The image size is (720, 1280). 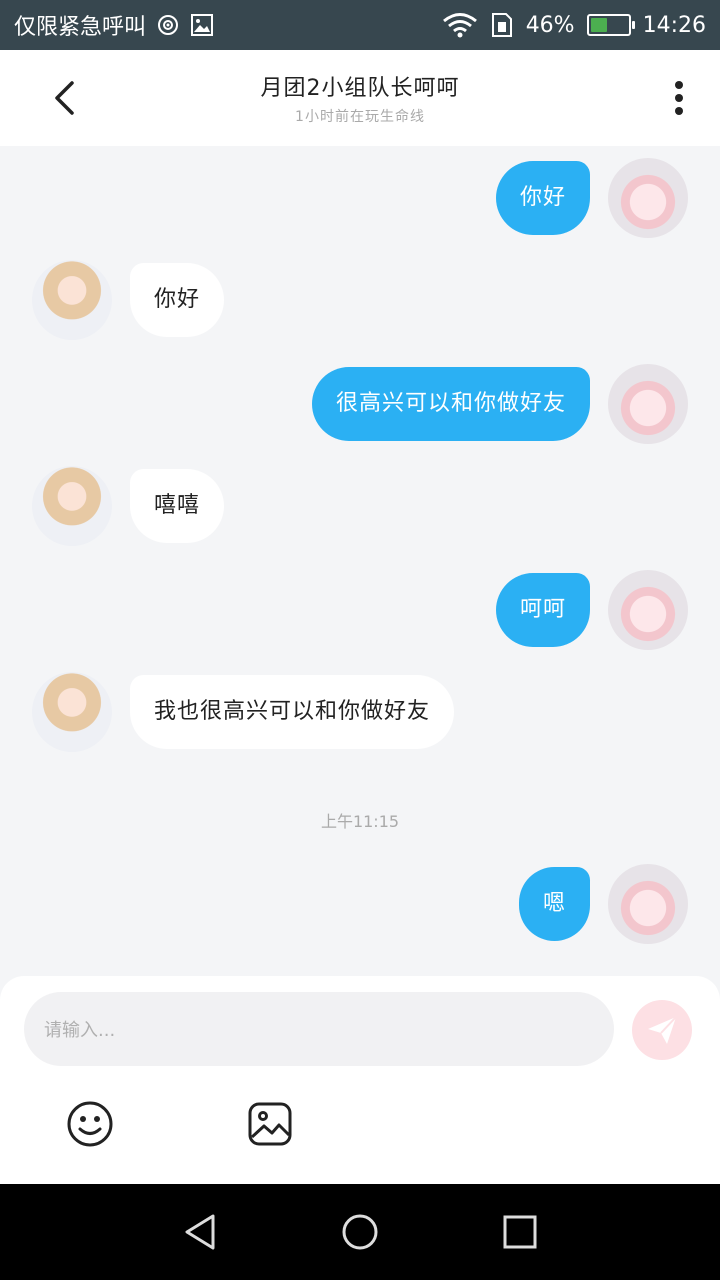 What do you see at coordinates (542, 610) in the screenshot?
I see `message-bubble: 呵呵` at bounding box center [542, 610].